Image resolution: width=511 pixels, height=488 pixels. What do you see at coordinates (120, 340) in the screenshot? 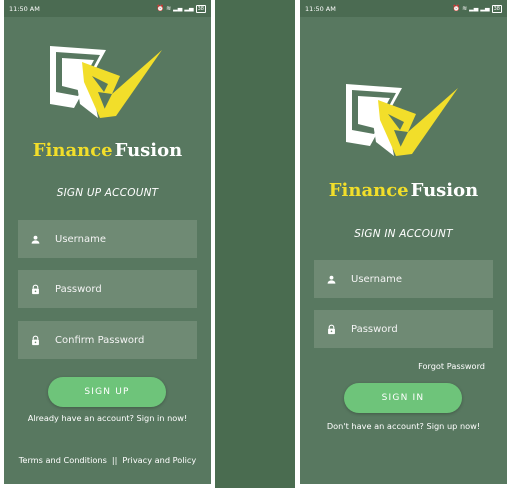
I see `confirm-password-input` at bounding box center [120, 340].